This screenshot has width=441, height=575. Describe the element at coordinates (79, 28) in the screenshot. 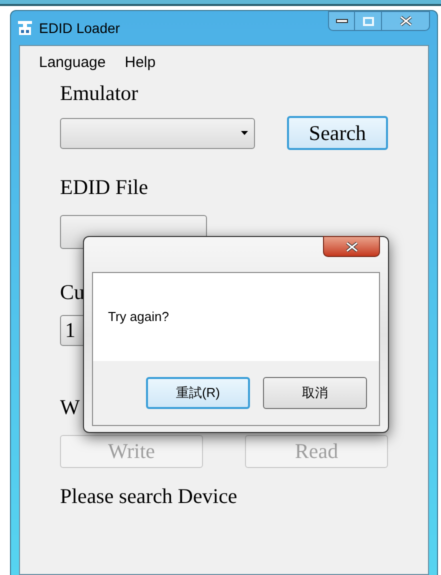

I see `window-title: EDID Loader` at that location.